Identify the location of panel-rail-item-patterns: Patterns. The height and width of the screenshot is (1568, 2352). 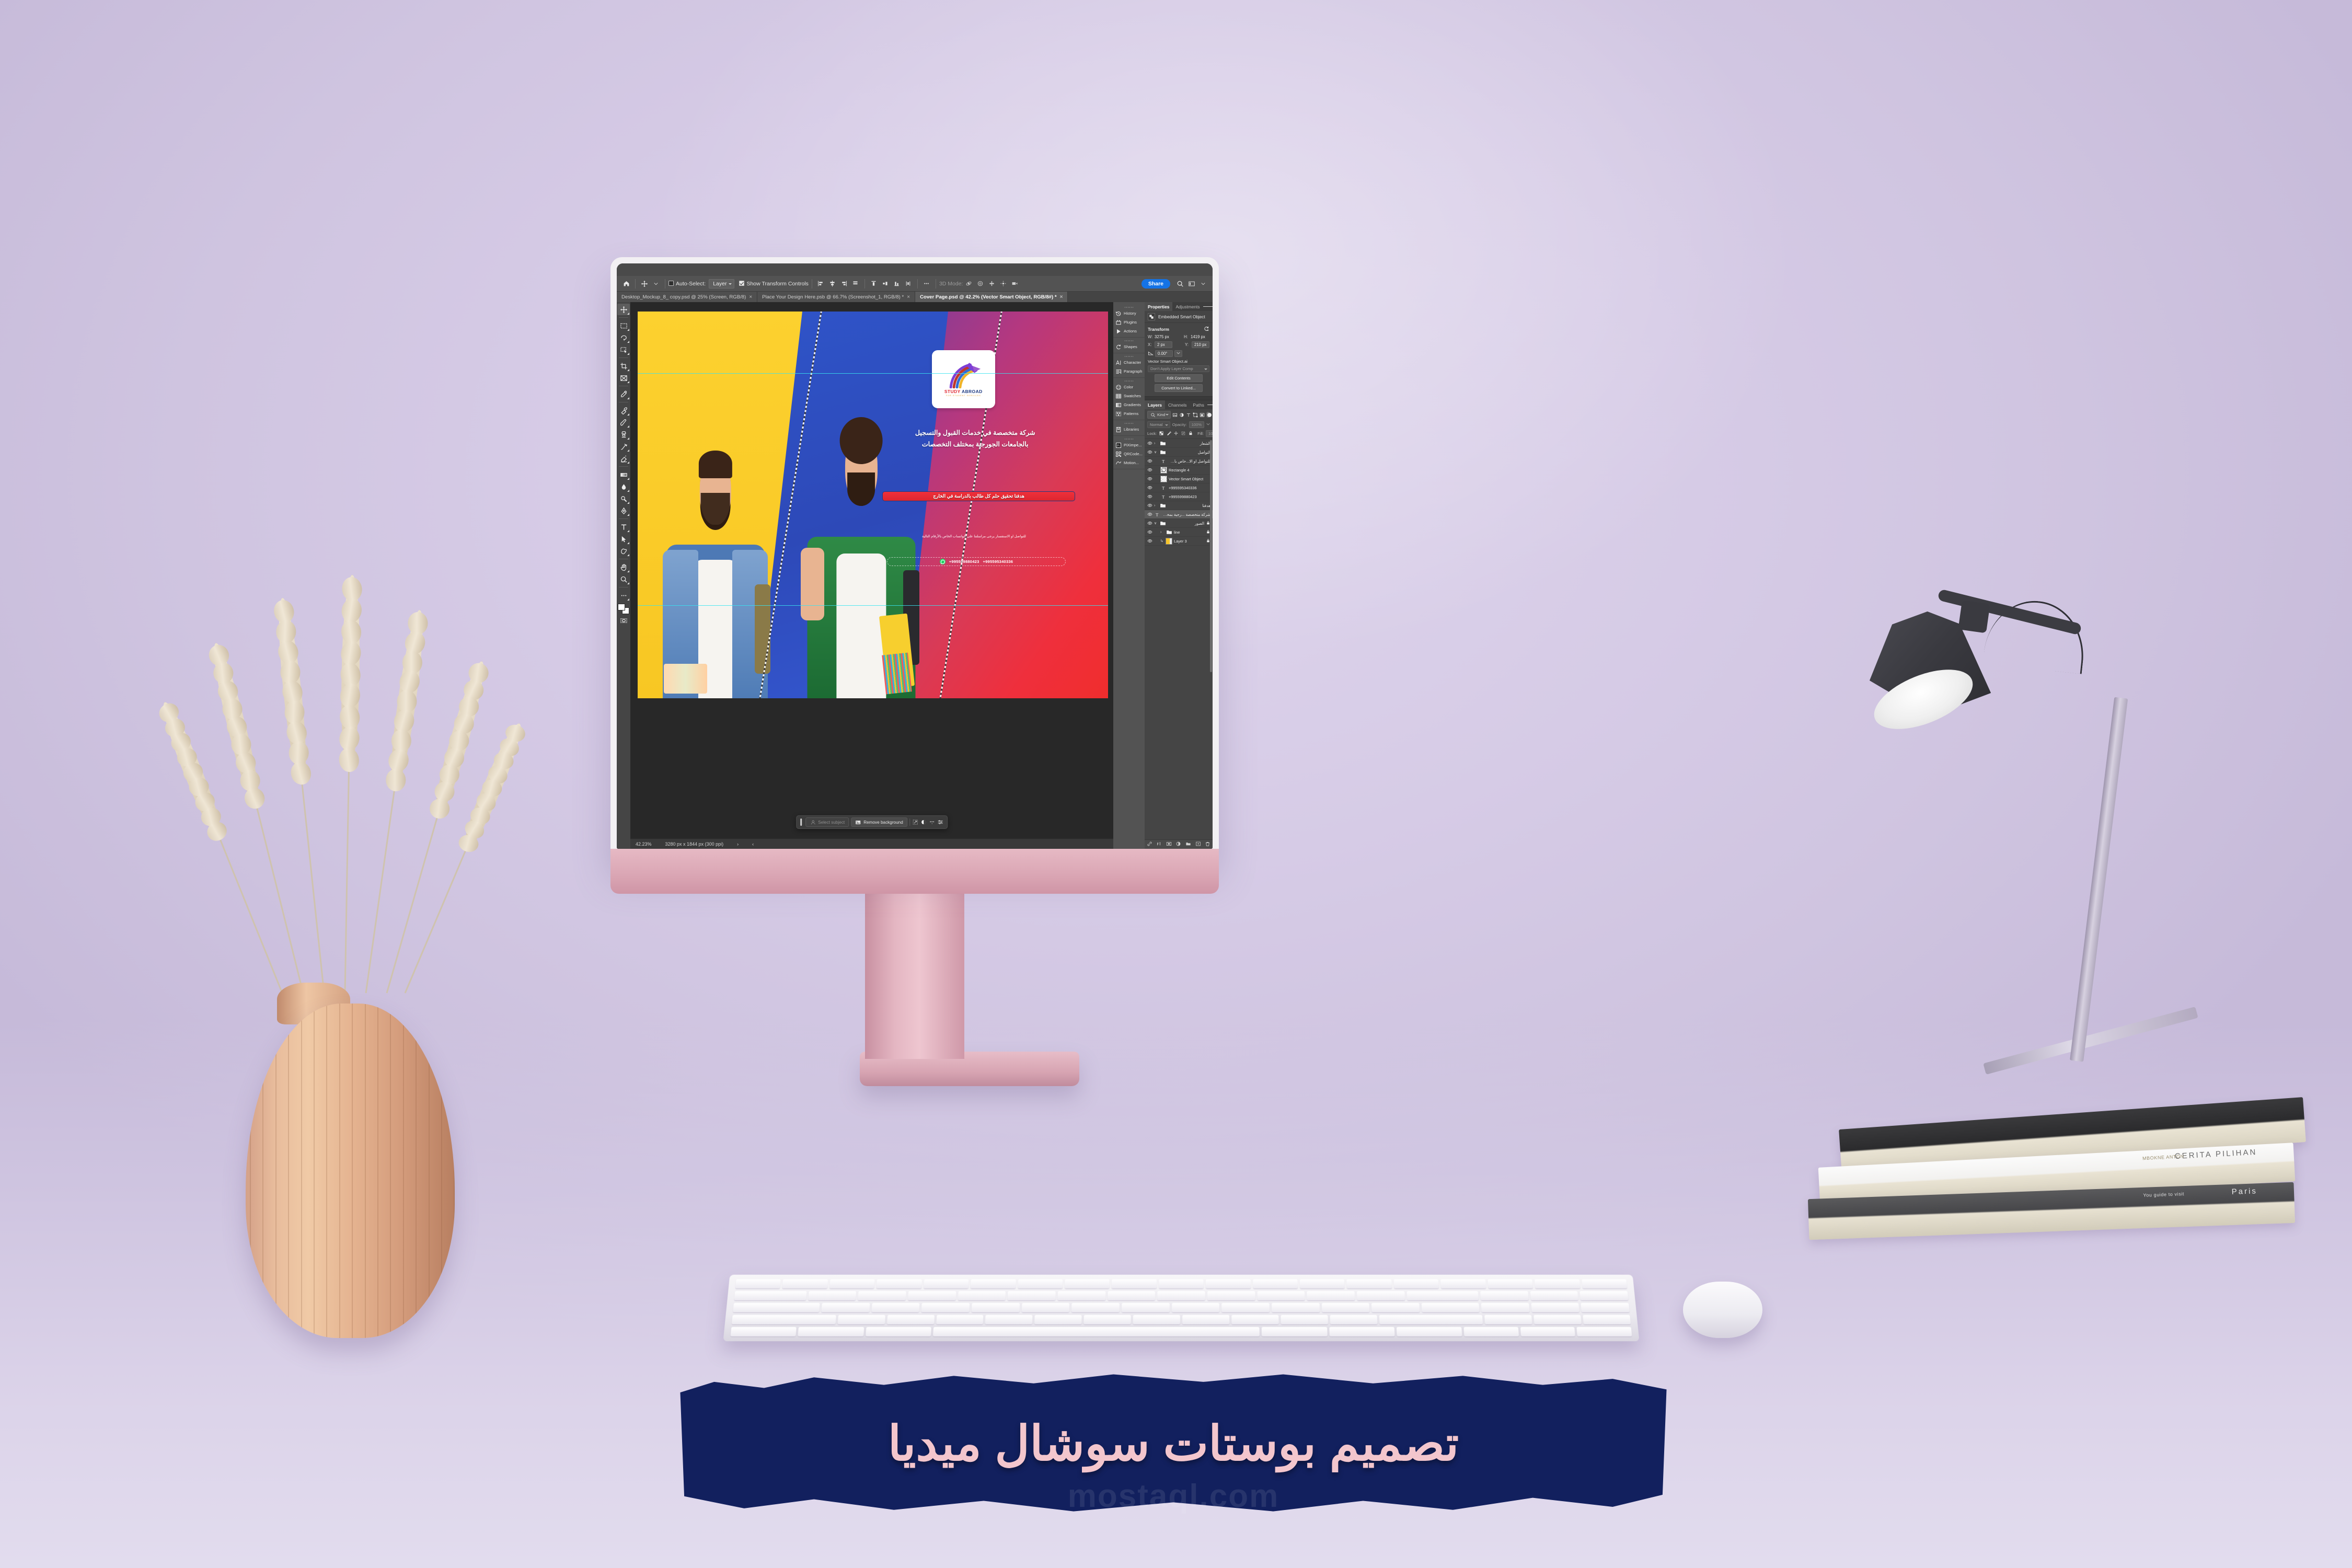
(1129, 413).